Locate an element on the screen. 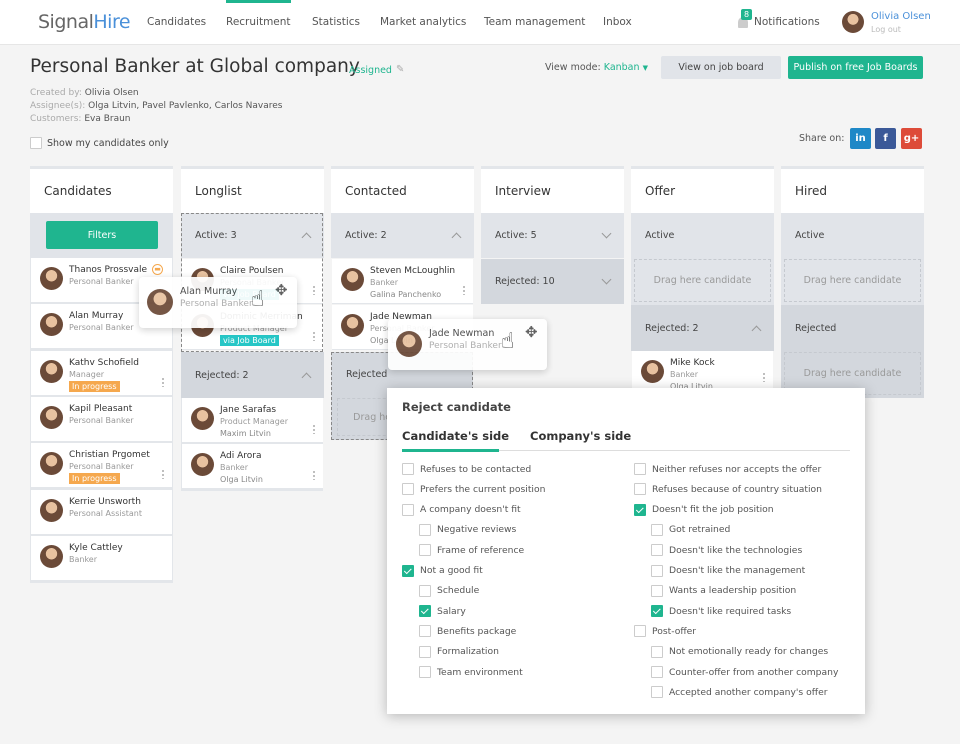 The height and width of the screenshot is (744, 960). reason-checkbox: Accepted another company's offer is located at coordinates (739, 692).